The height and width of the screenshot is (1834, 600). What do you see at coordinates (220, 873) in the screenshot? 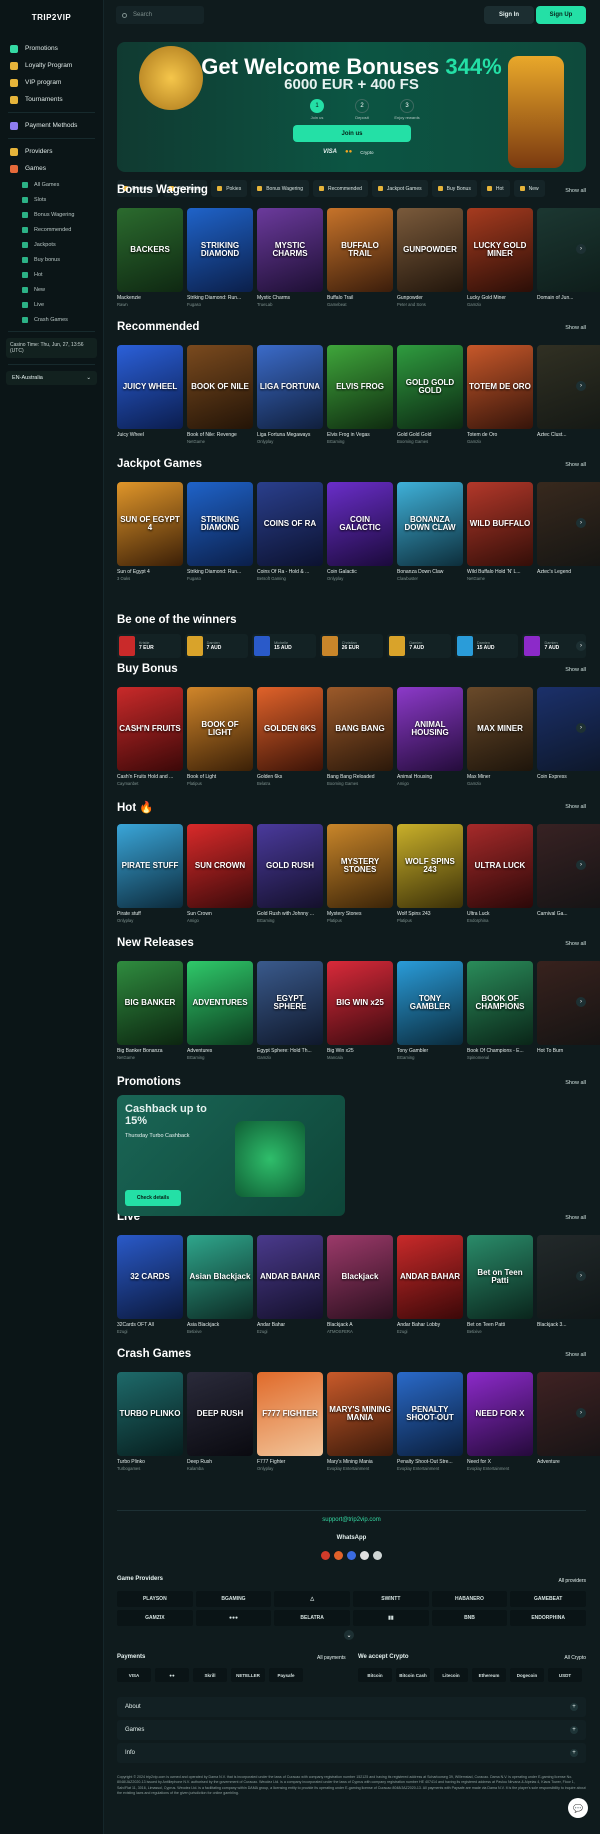
I see `game-card: SUN CROWN Sun Crown Amigo` at bounding box center [220, 873].